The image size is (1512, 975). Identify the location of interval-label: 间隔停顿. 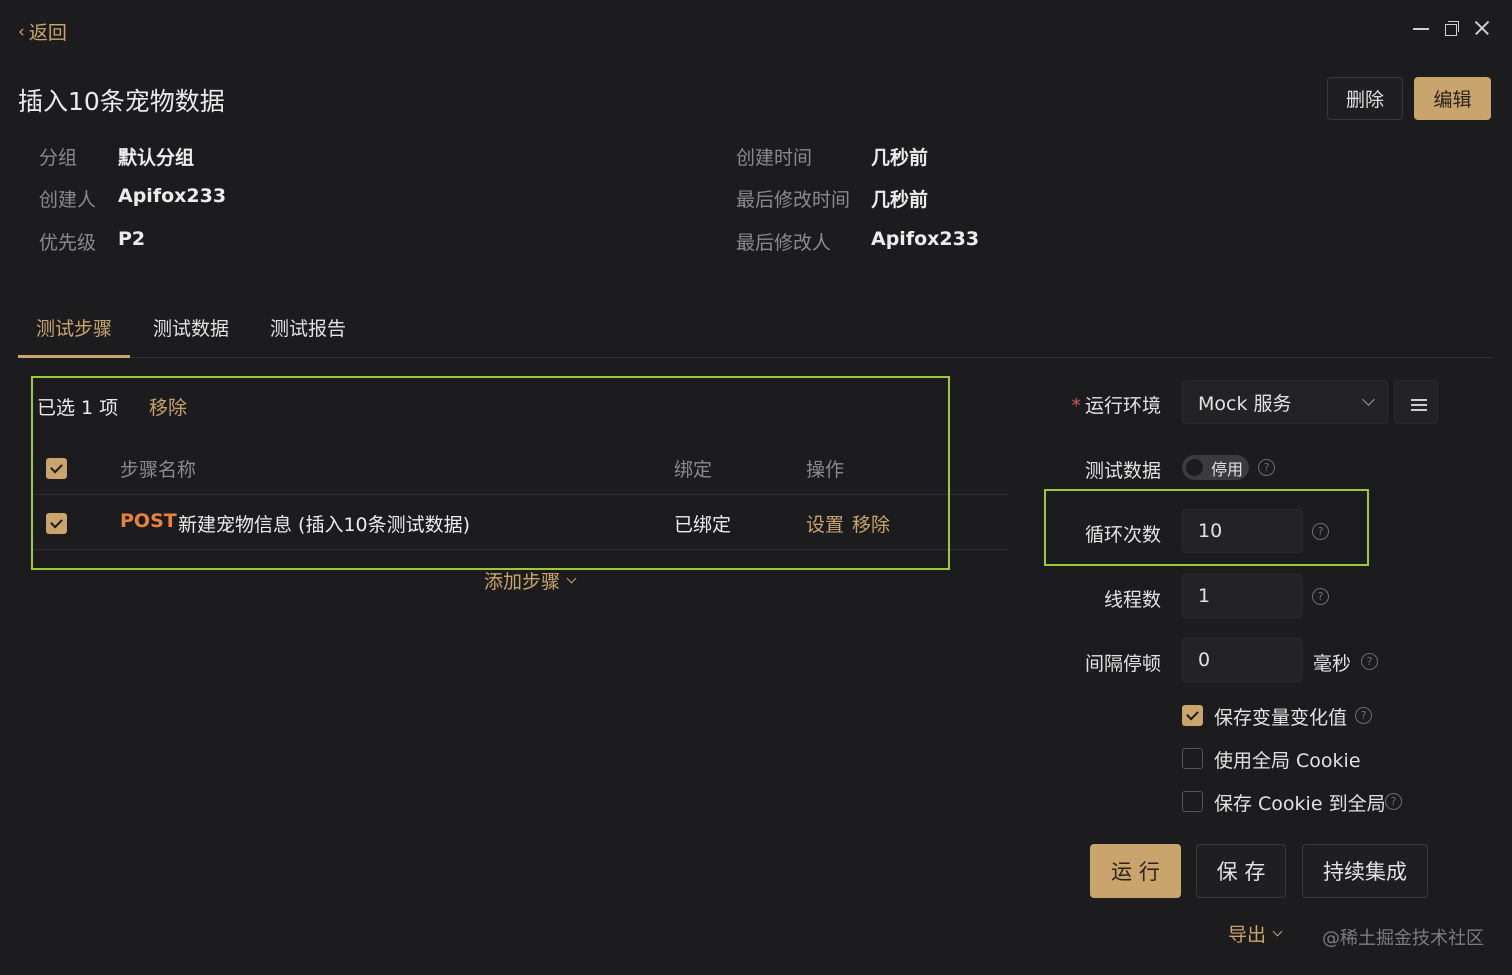
(1122, 664).